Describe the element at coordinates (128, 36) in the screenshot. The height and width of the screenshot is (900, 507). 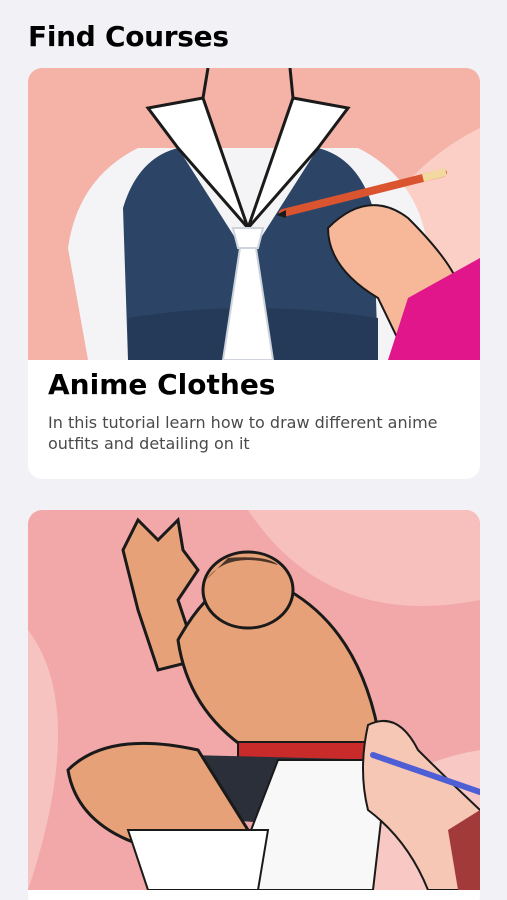
I see `page-title: Find Courses` at that location.